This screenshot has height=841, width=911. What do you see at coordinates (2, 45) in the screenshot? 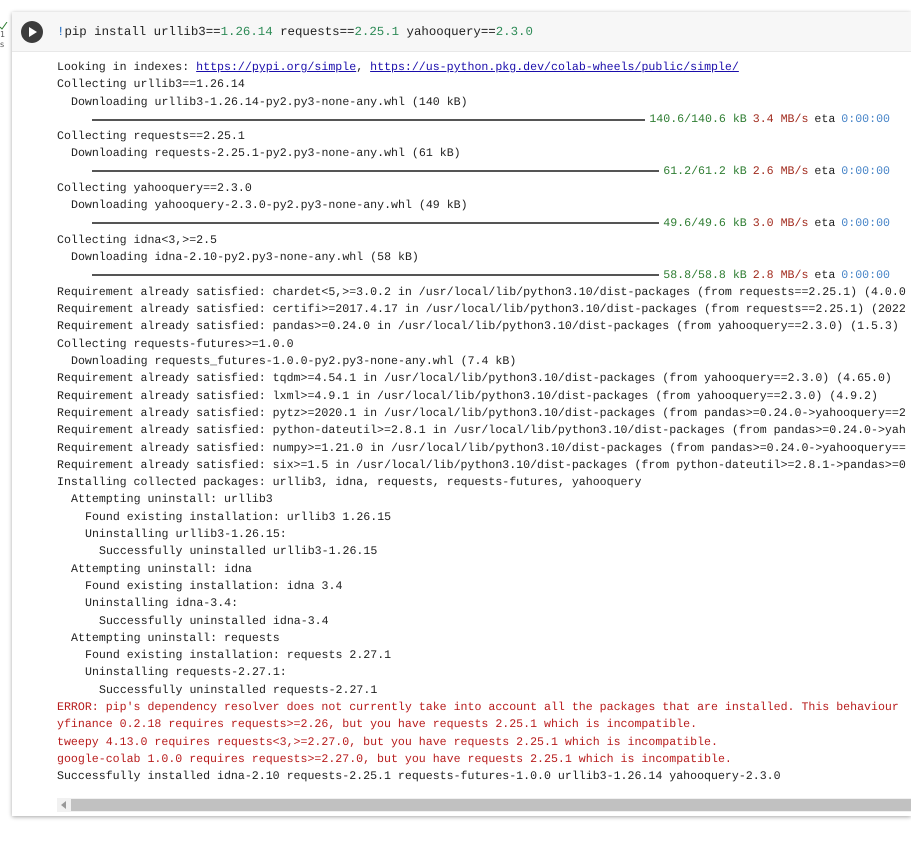
I see `execution-time: s` at bounding box center [2, 45].